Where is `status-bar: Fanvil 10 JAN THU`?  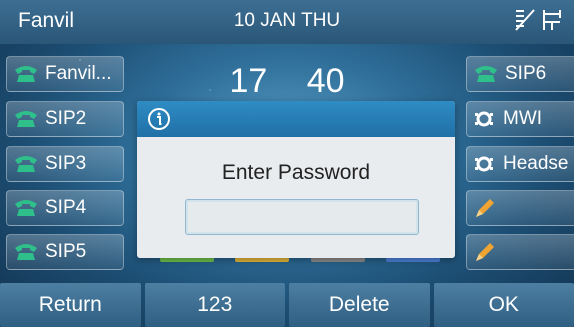
status-bar: Fanvil 10 JAN THU is located at coordinates (287, 22).